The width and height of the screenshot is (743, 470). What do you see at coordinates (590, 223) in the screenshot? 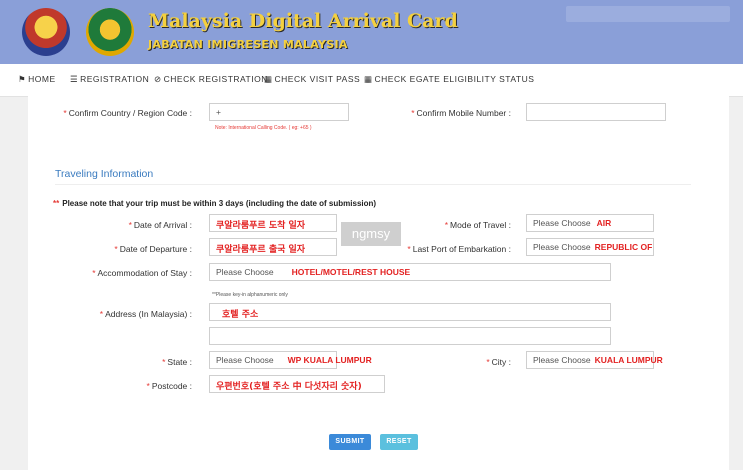
I see `mode-of-travel-select: Please Choose AIR` at bounding box center [590, 223].